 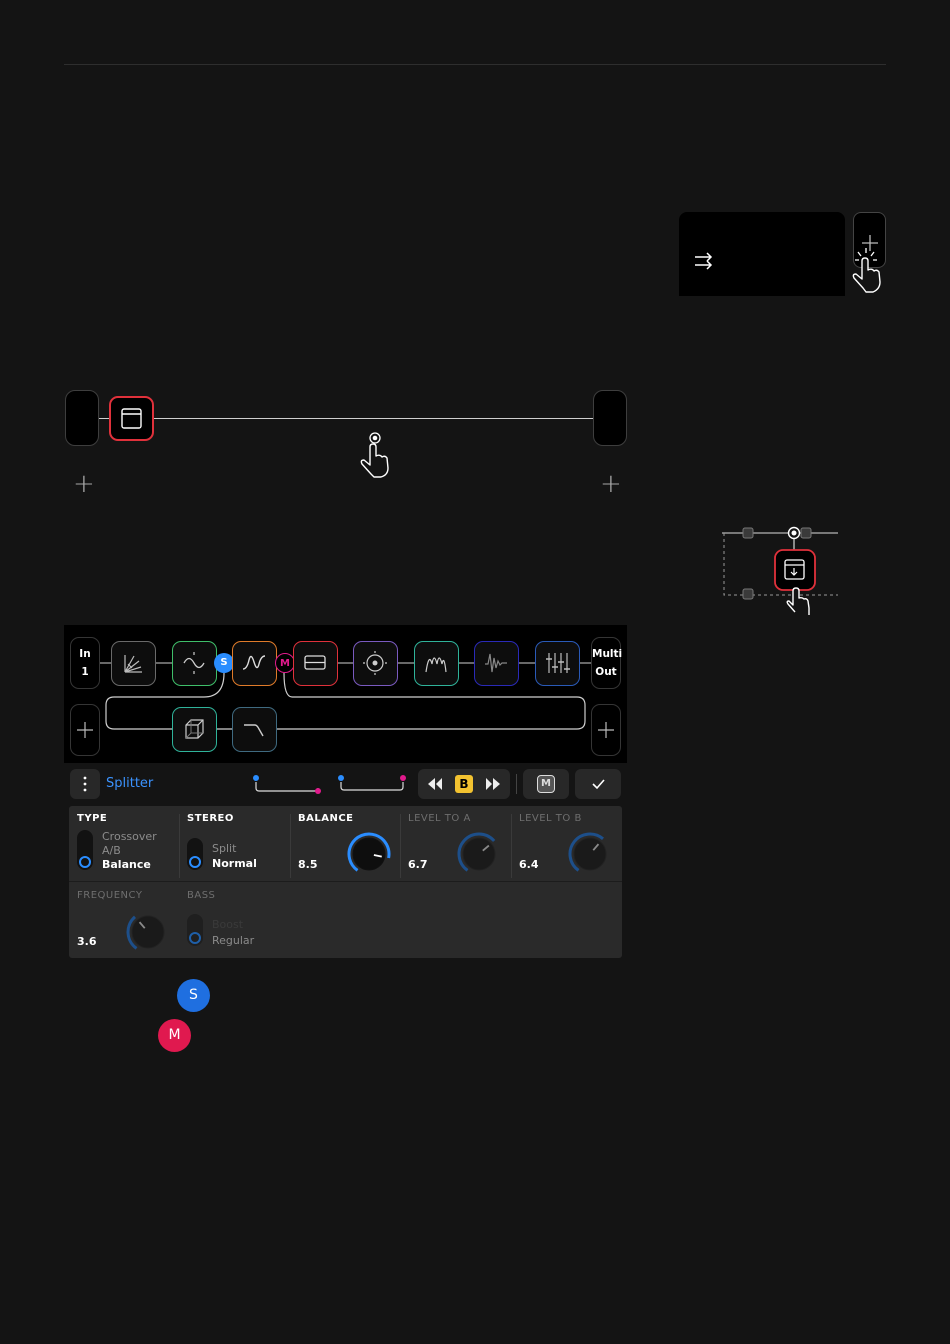 What do you see at coordinates (550, 818) in the screenshot?
I see `level-to-b-label: LEVEL TO B` at bounding box center [550, 818].